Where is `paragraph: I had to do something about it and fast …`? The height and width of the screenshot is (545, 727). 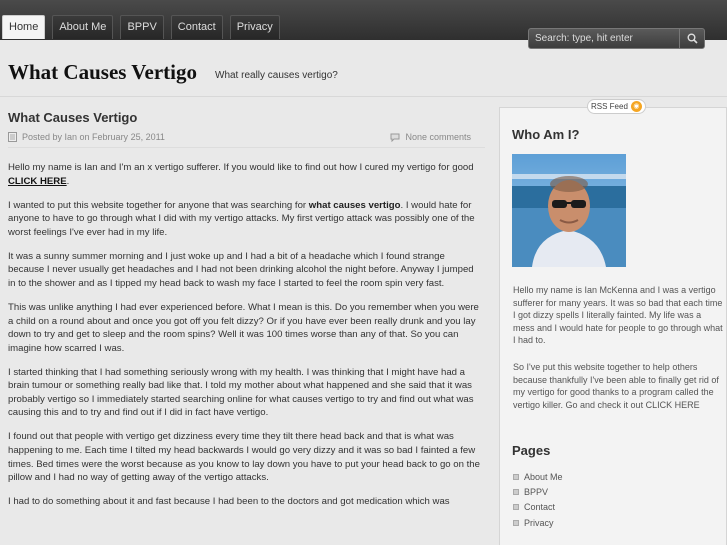
paragraph: I had to do something about it and fast … is located at coordinates (229, 502).